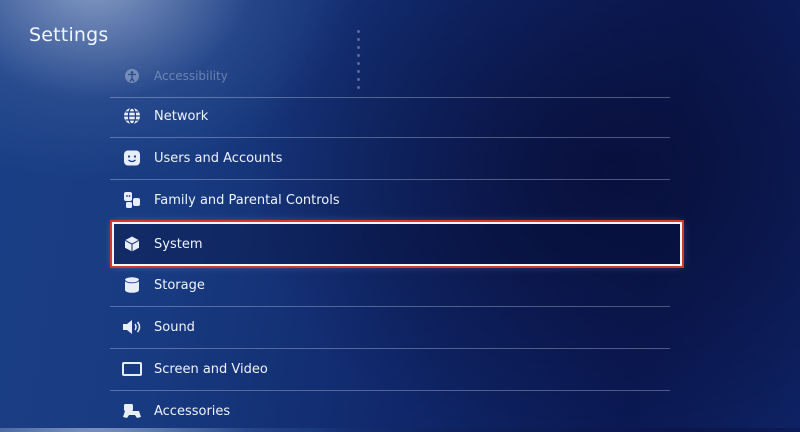  What do you see at coordinates (211, 369) in the screenshot?
I see `menu-item-label: Screen and Video` at bounding box center [211, 369].